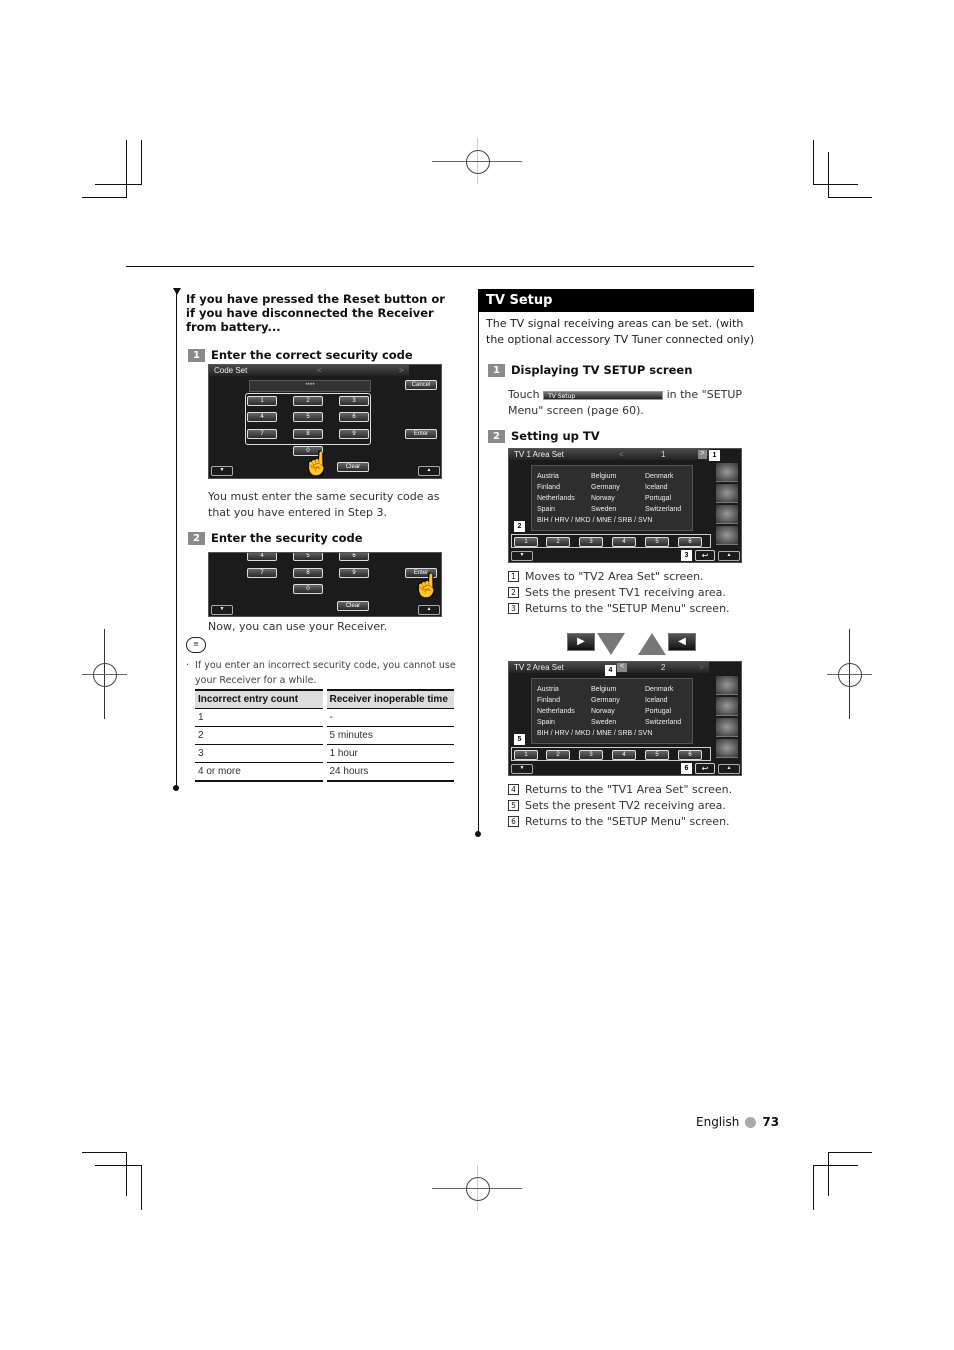 The width and height of the screenshot is (954, 1350). What do you see at coordinates (176, 539) in the screenshot?
I see `section-bar` at bounding box center [176, 539].